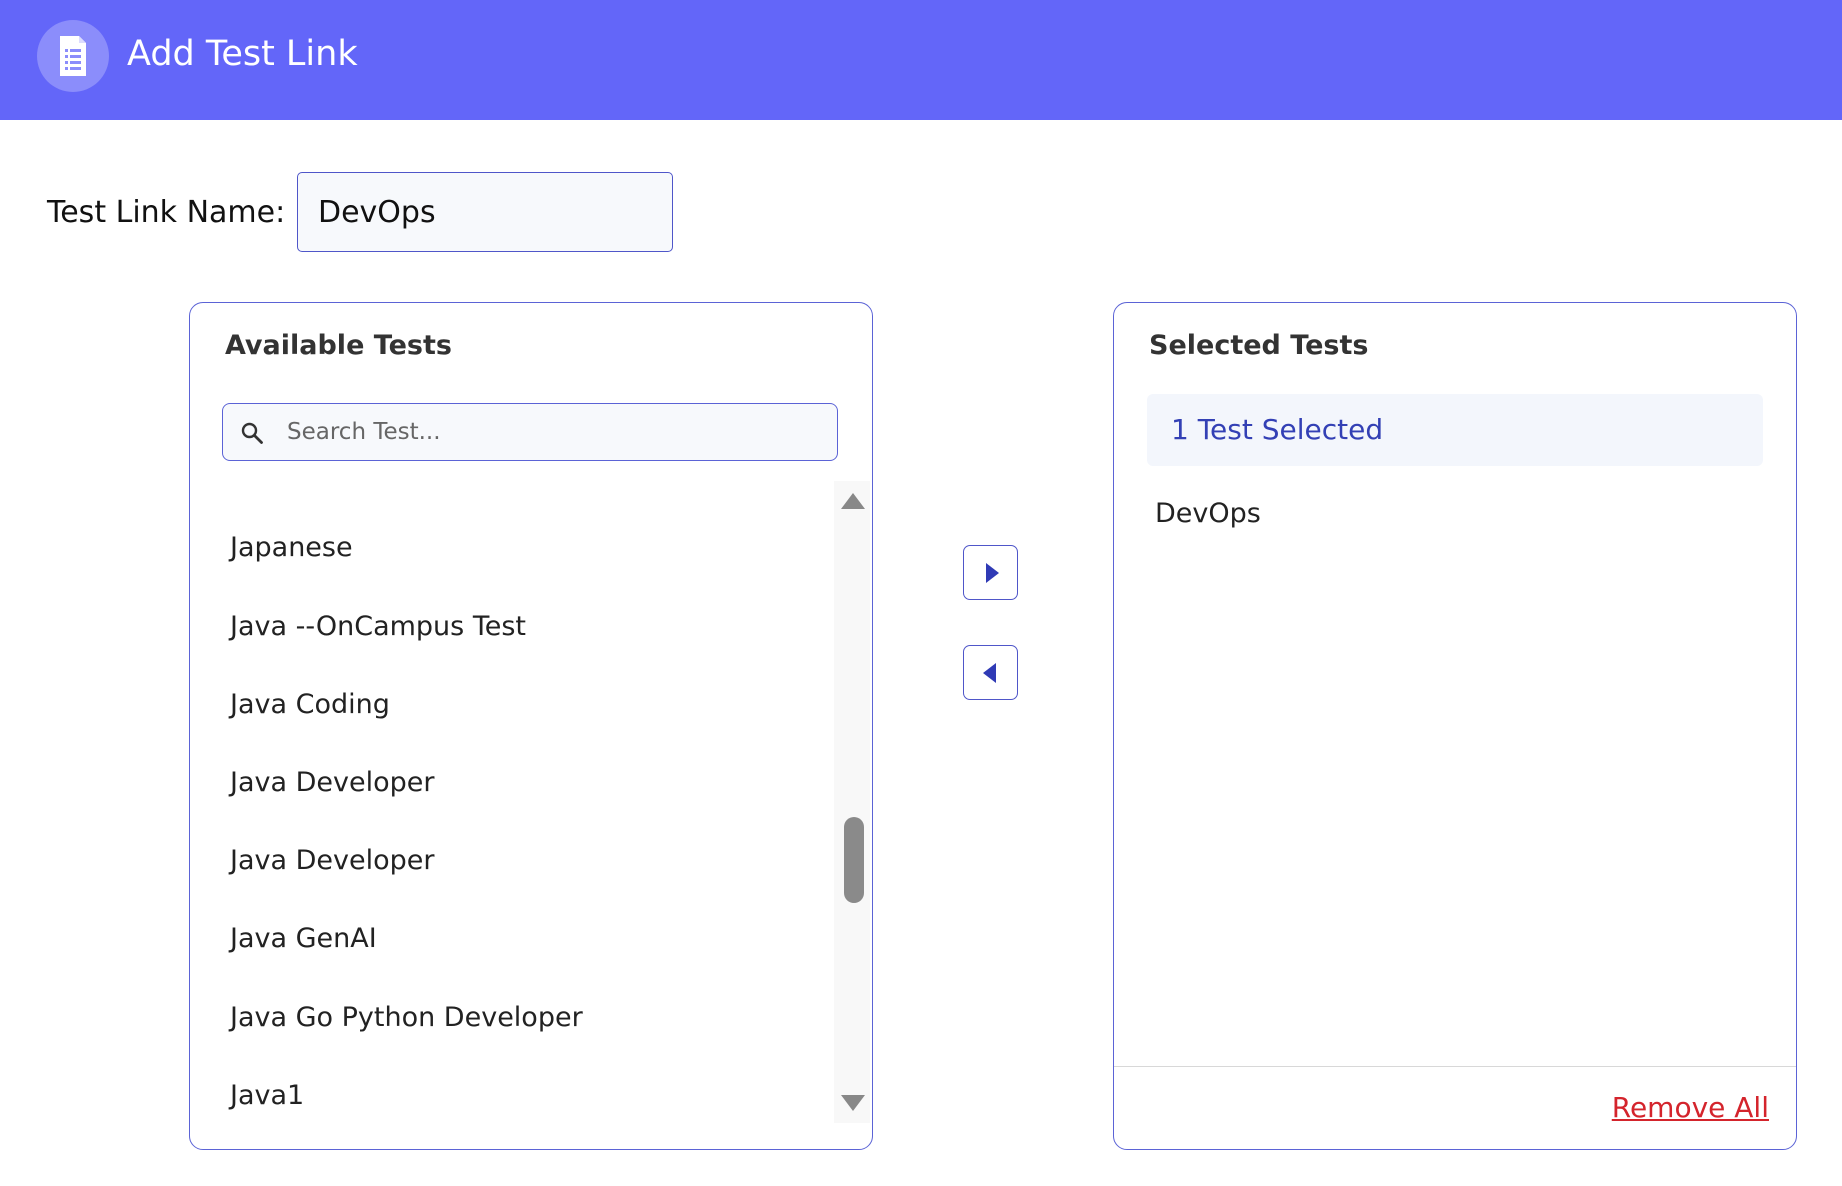 This screenshot has height=1186, width=1842. What do you see at coordinates (242, 54) in the screenshot?
I see `page-title: Add Test Link` at bounding box center [242, 54].